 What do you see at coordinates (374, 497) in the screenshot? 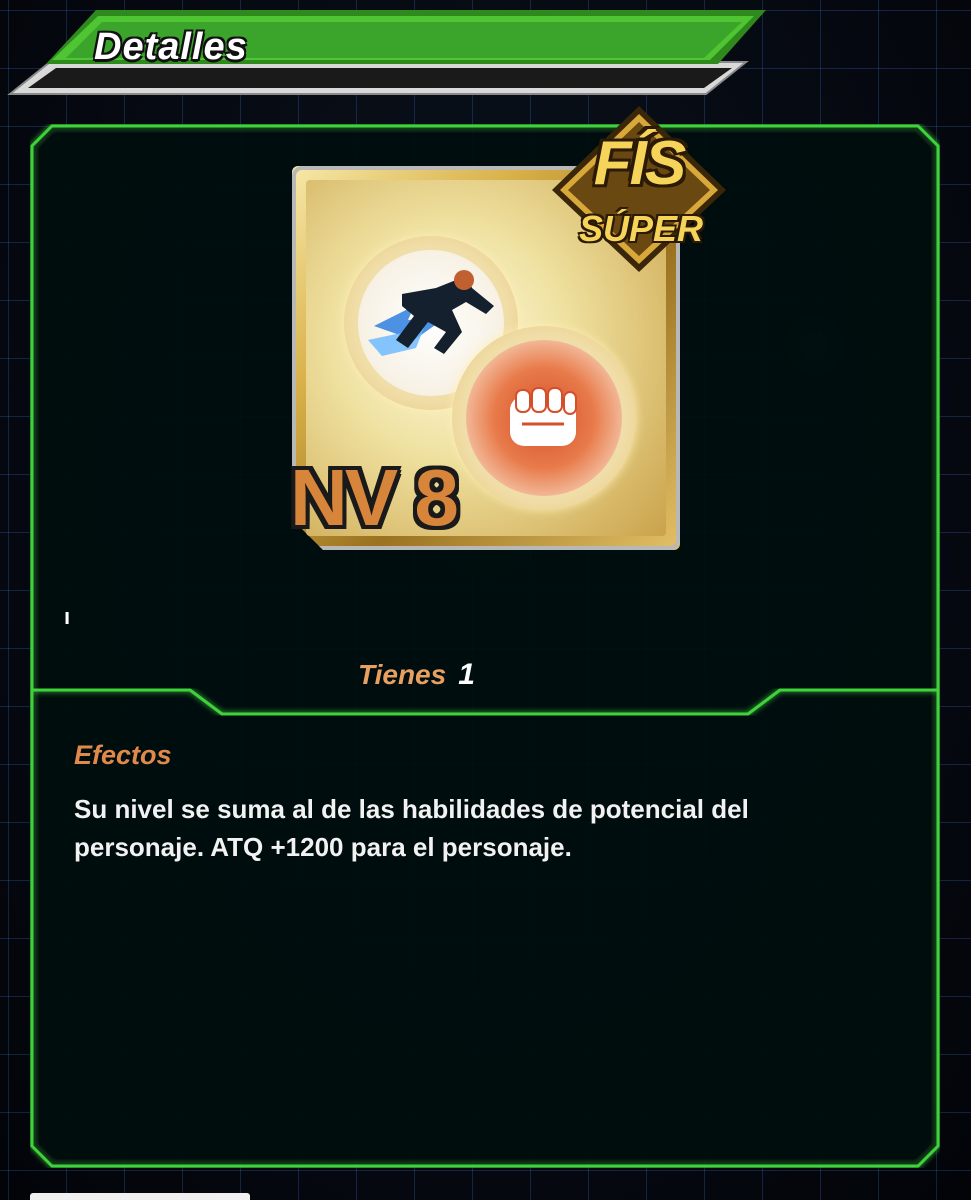
I see `level-label: NV 8` at bounding box center [374, 497].